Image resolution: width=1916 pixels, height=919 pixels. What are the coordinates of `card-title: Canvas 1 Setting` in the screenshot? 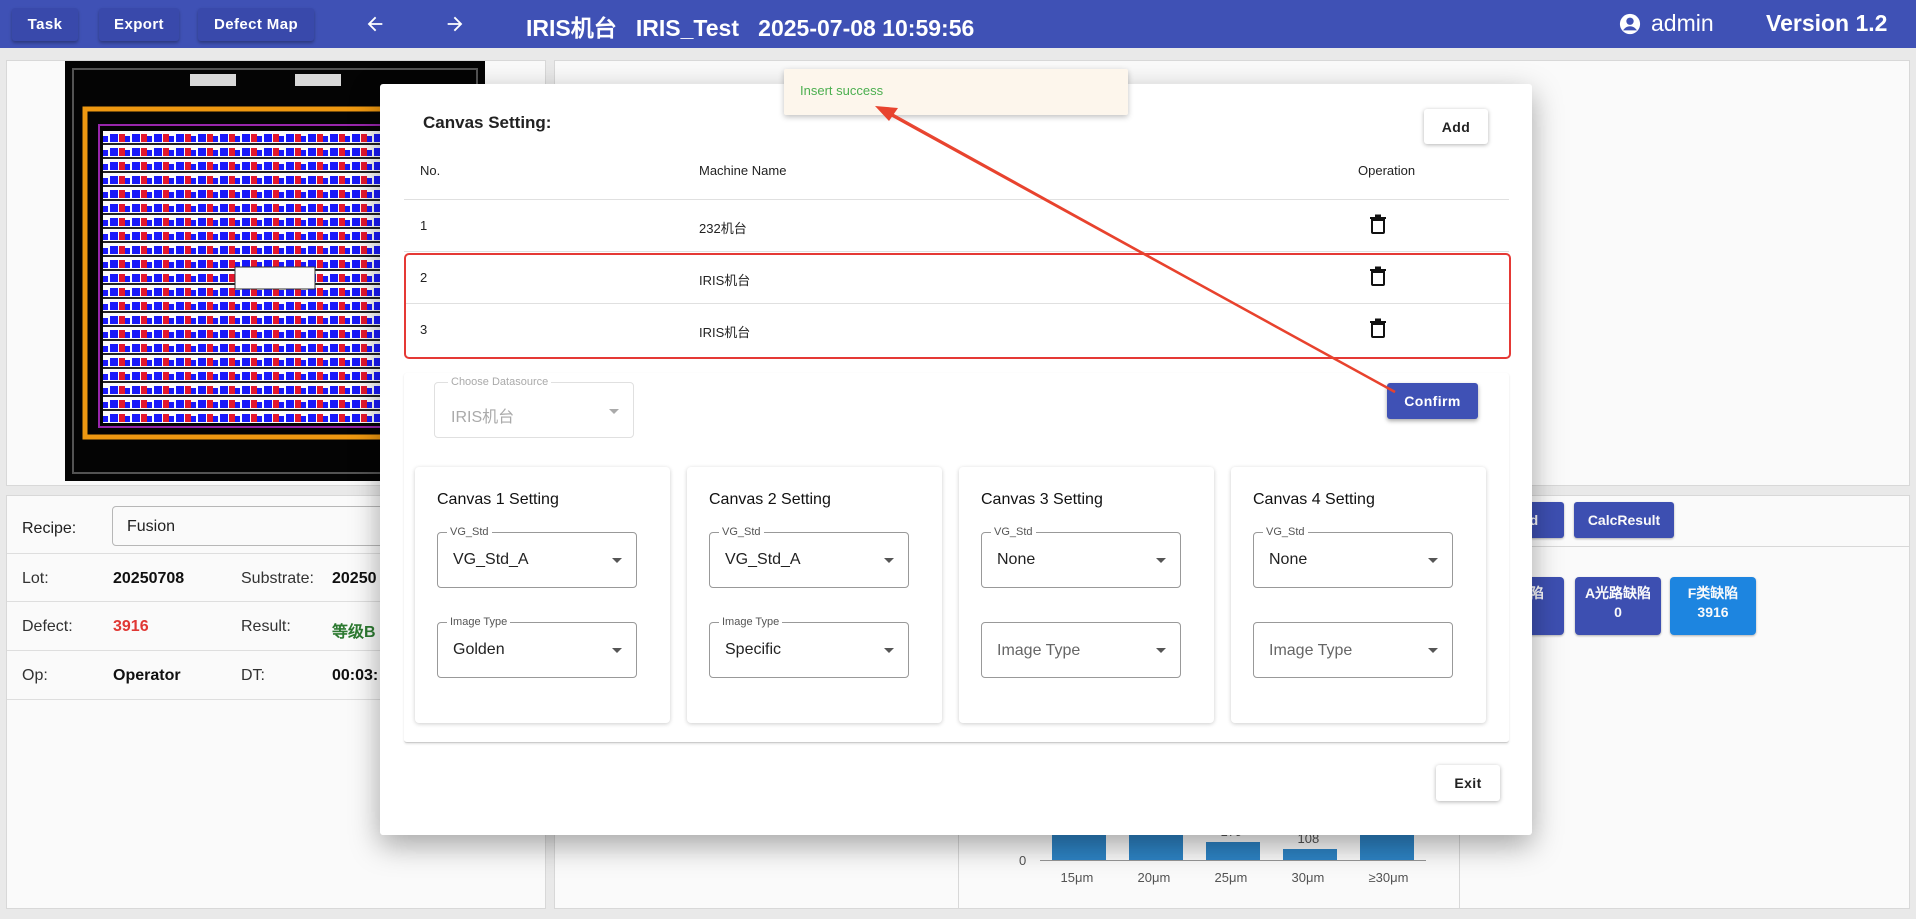 It's located at (498, 499).